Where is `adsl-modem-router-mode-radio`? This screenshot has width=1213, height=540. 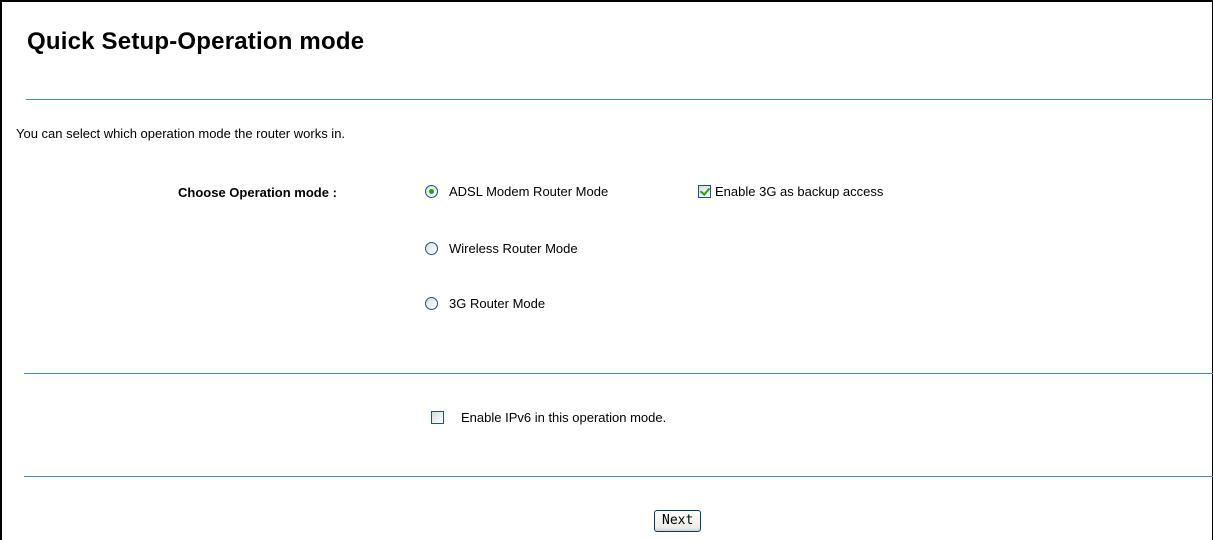
adsl-modem-router-mode-radio is located at coordinates (431, 191).